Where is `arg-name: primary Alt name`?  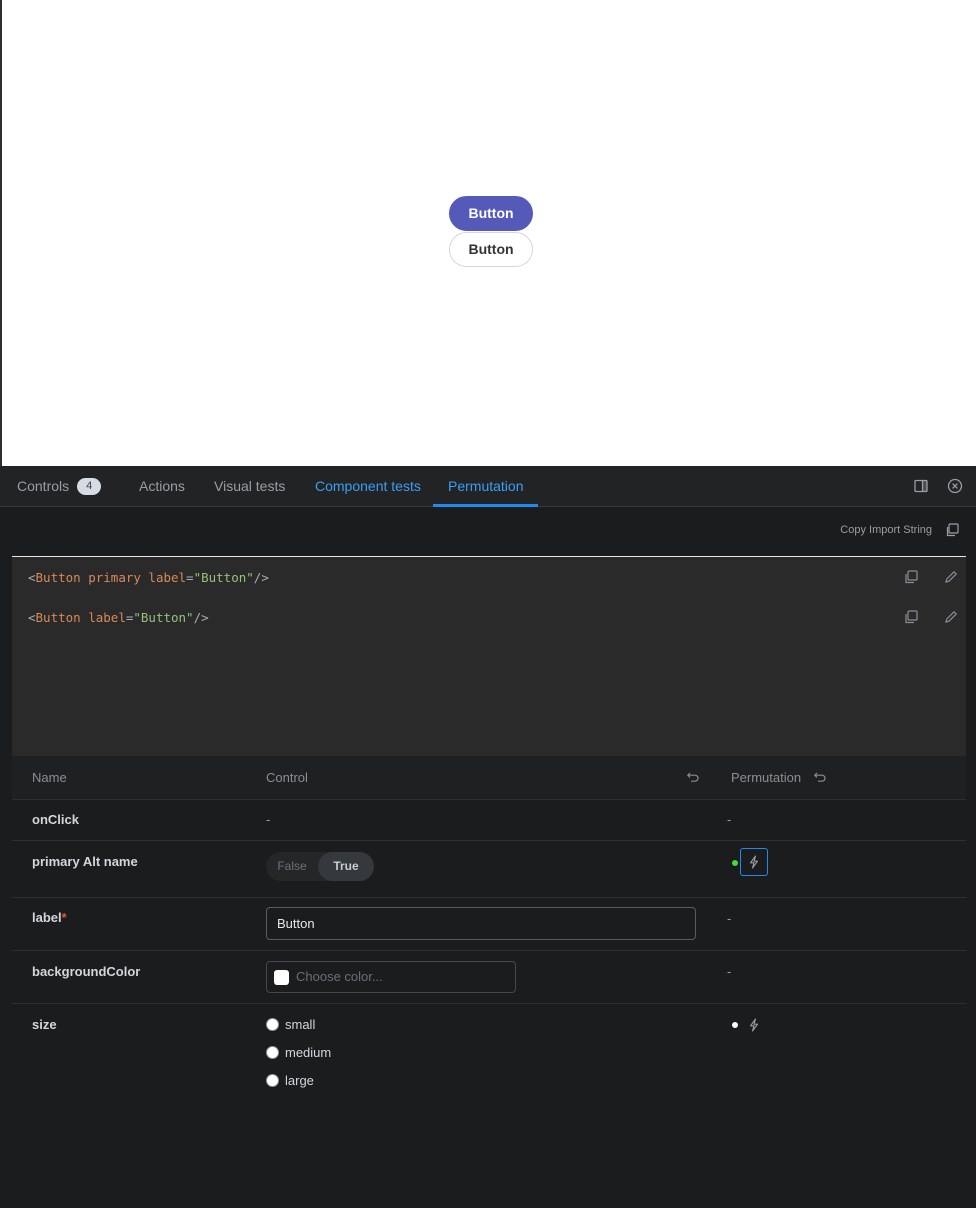
arg-name: primary Alt name is located at coordinates (85, 861).